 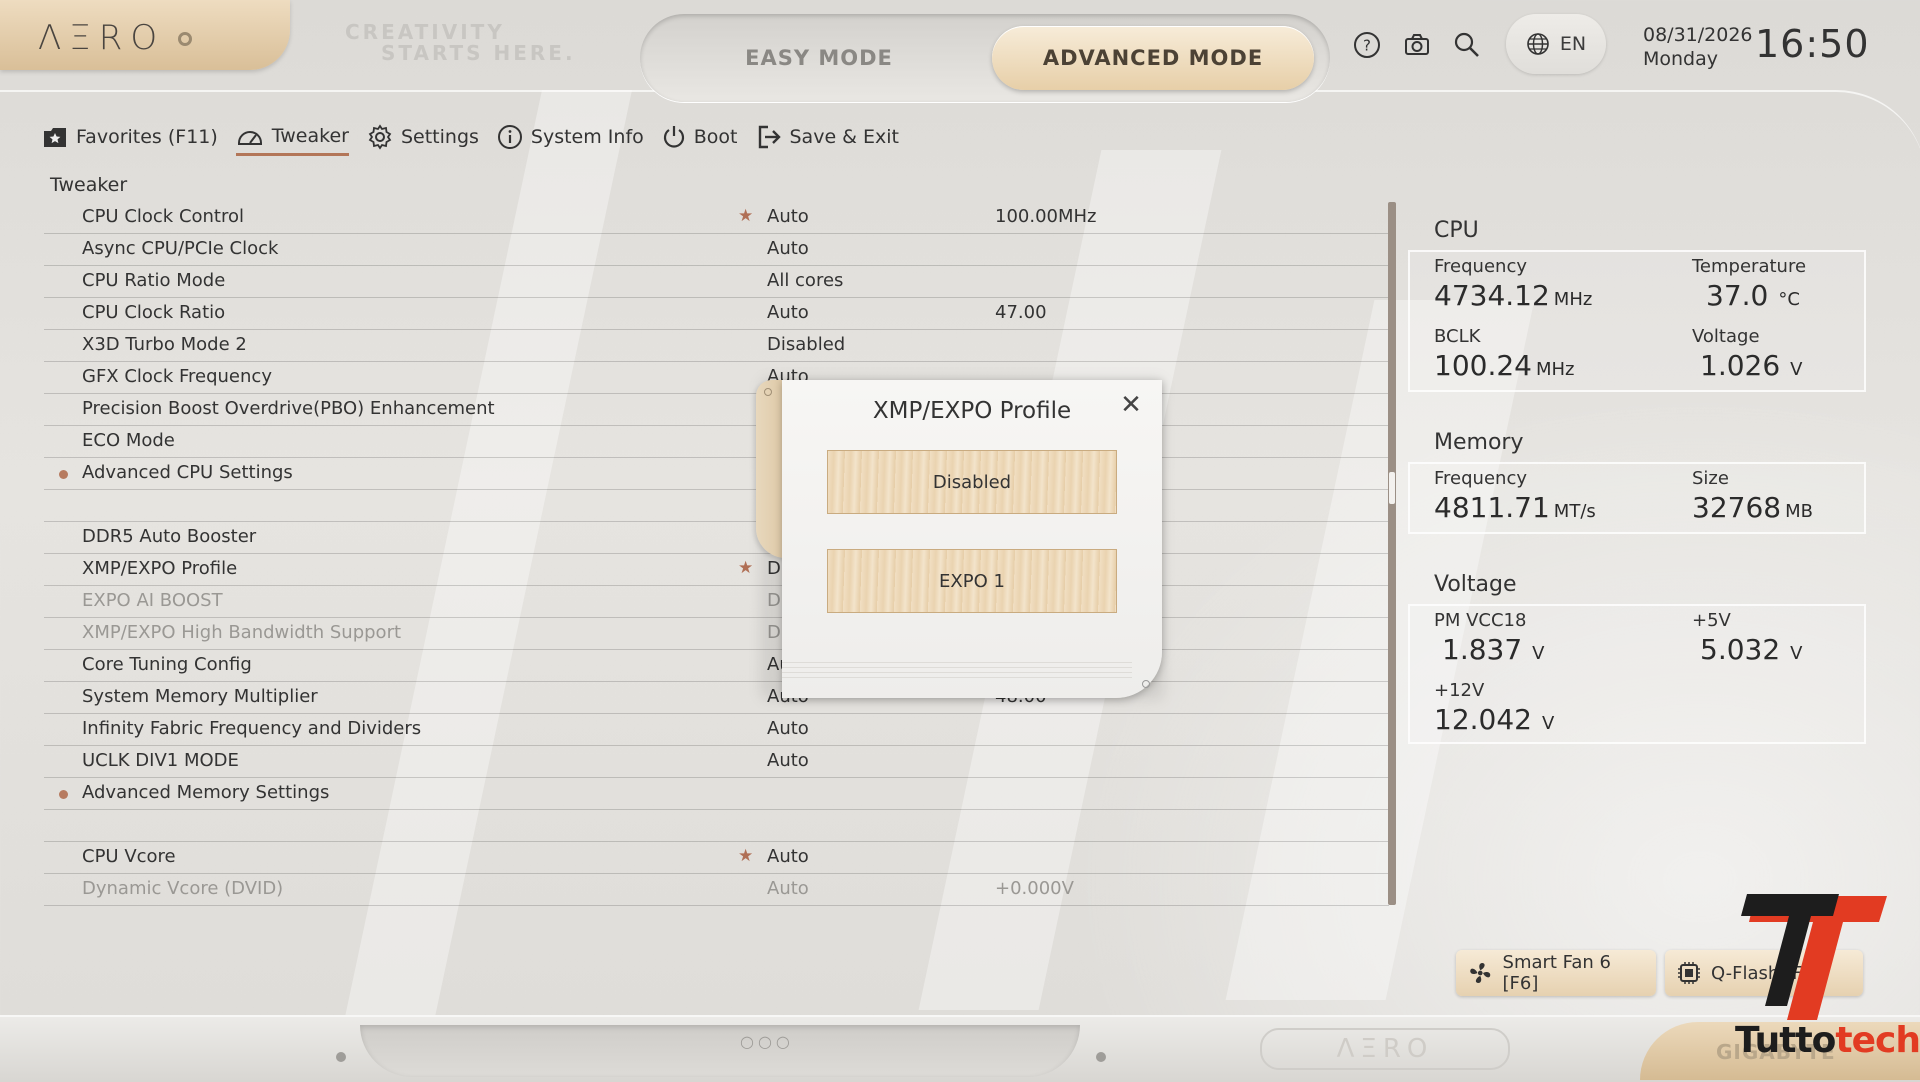 I want to click on clock: 16:50, so click(x=1812, y=44).